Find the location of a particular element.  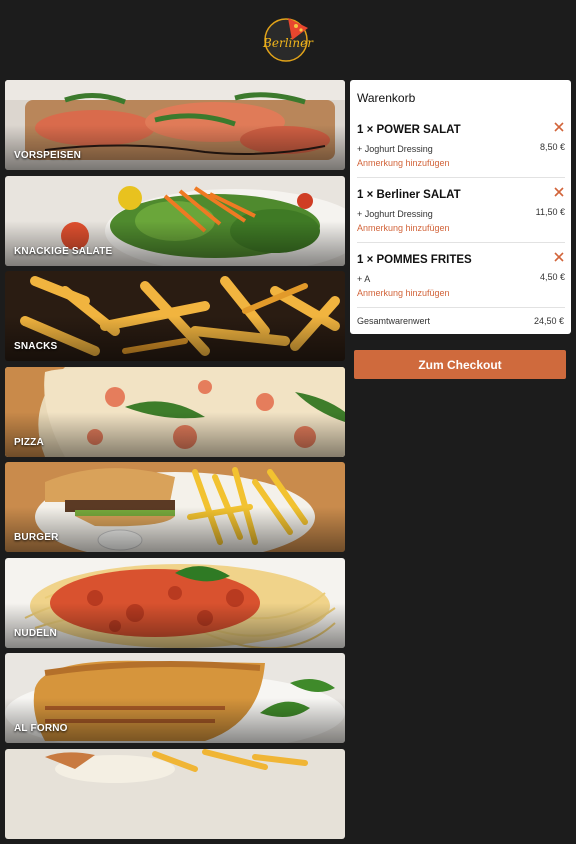

category-label: SNACKS is located at coordinates (36, 346).